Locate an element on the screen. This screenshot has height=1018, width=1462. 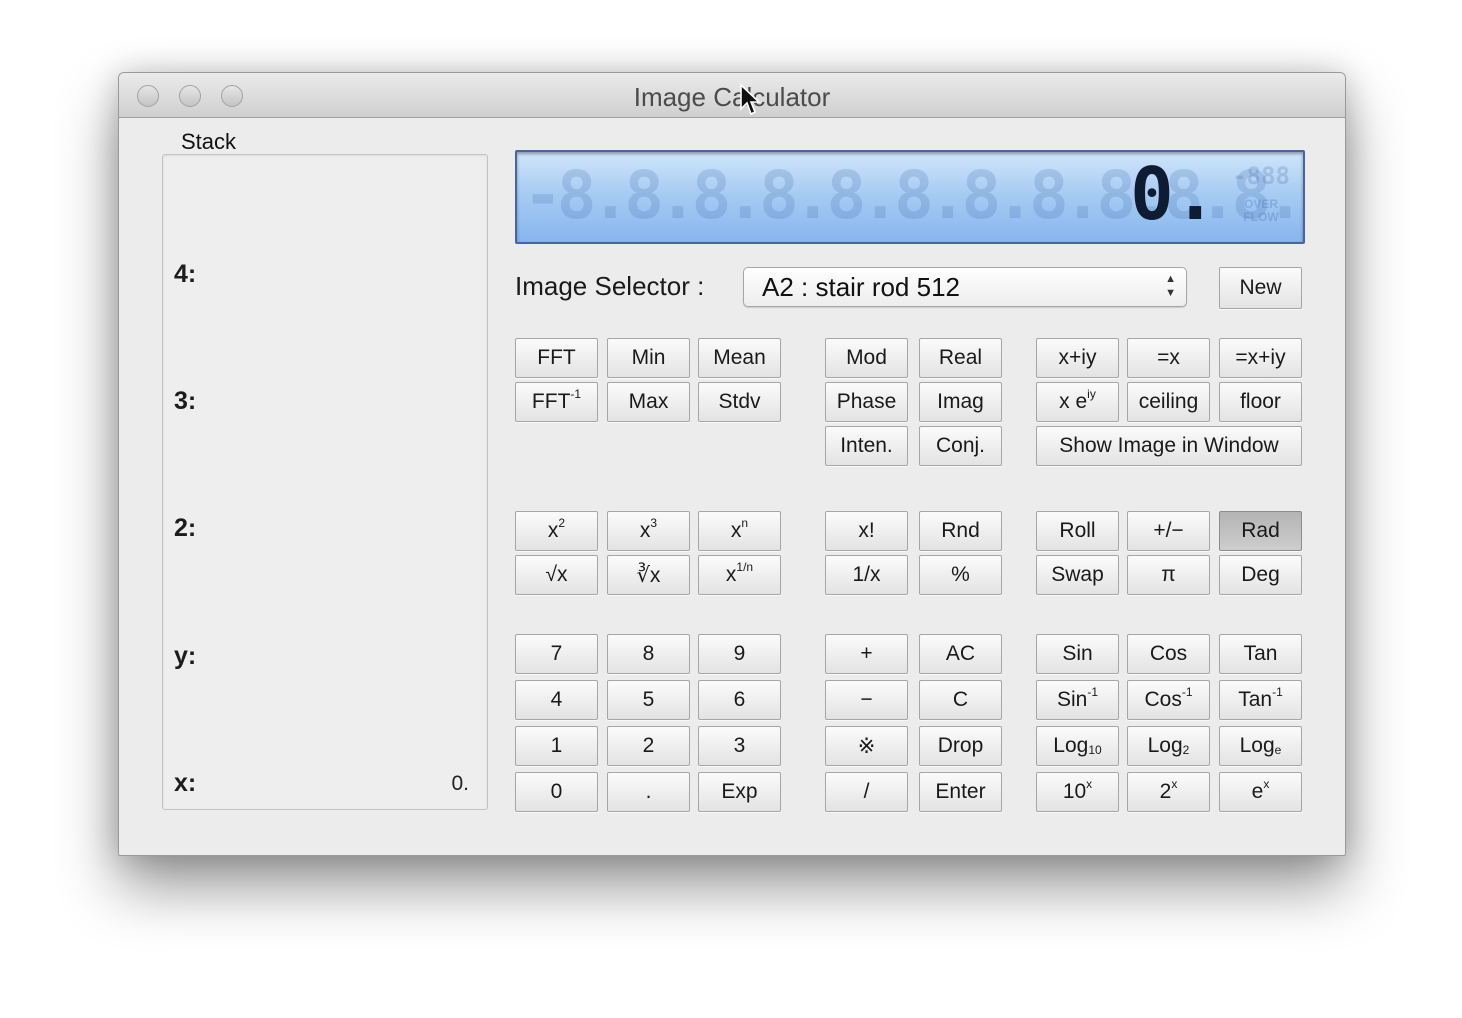
lcd-overflow-indicator: OVER FLOW is located at coordinates (1261, 210).